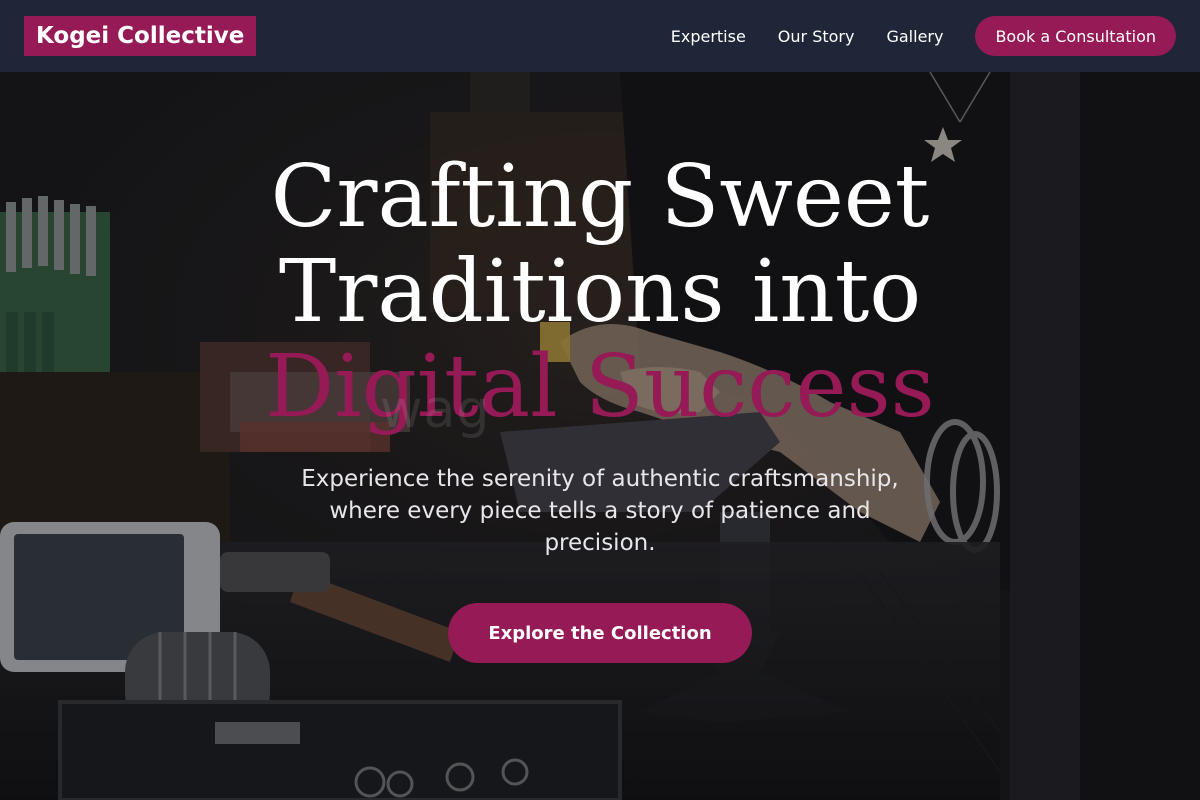  I want to click on nav-link-gallery: Gallery, so click(914, 36).